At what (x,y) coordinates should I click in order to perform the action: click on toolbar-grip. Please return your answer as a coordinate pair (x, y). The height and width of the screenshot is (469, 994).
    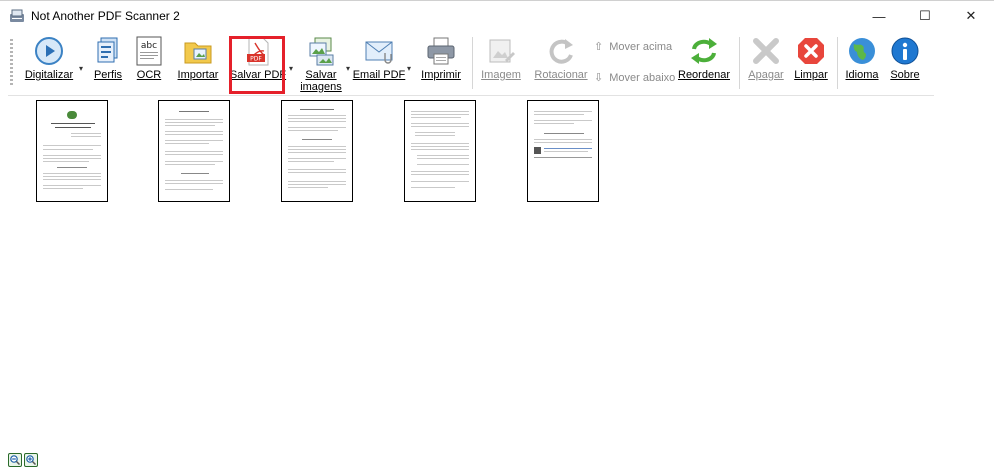
    Looking at the image, I should click on (11, 63).